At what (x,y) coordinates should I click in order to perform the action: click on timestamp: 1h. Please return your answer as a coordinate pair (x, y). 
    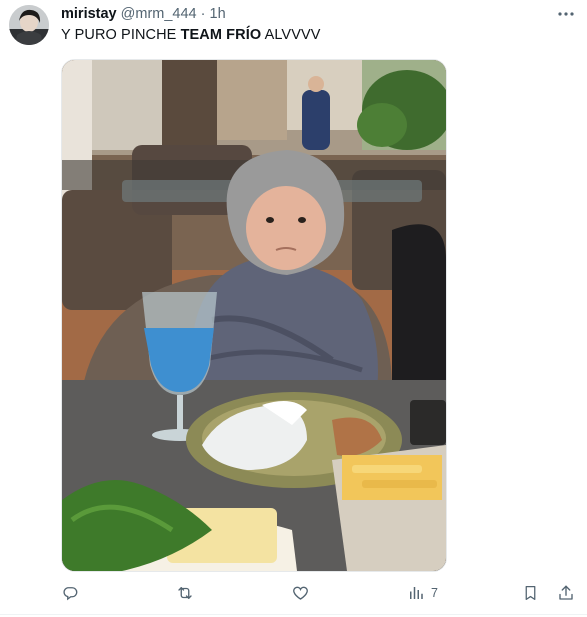
    Looking at the image, I should click on (218, 14).